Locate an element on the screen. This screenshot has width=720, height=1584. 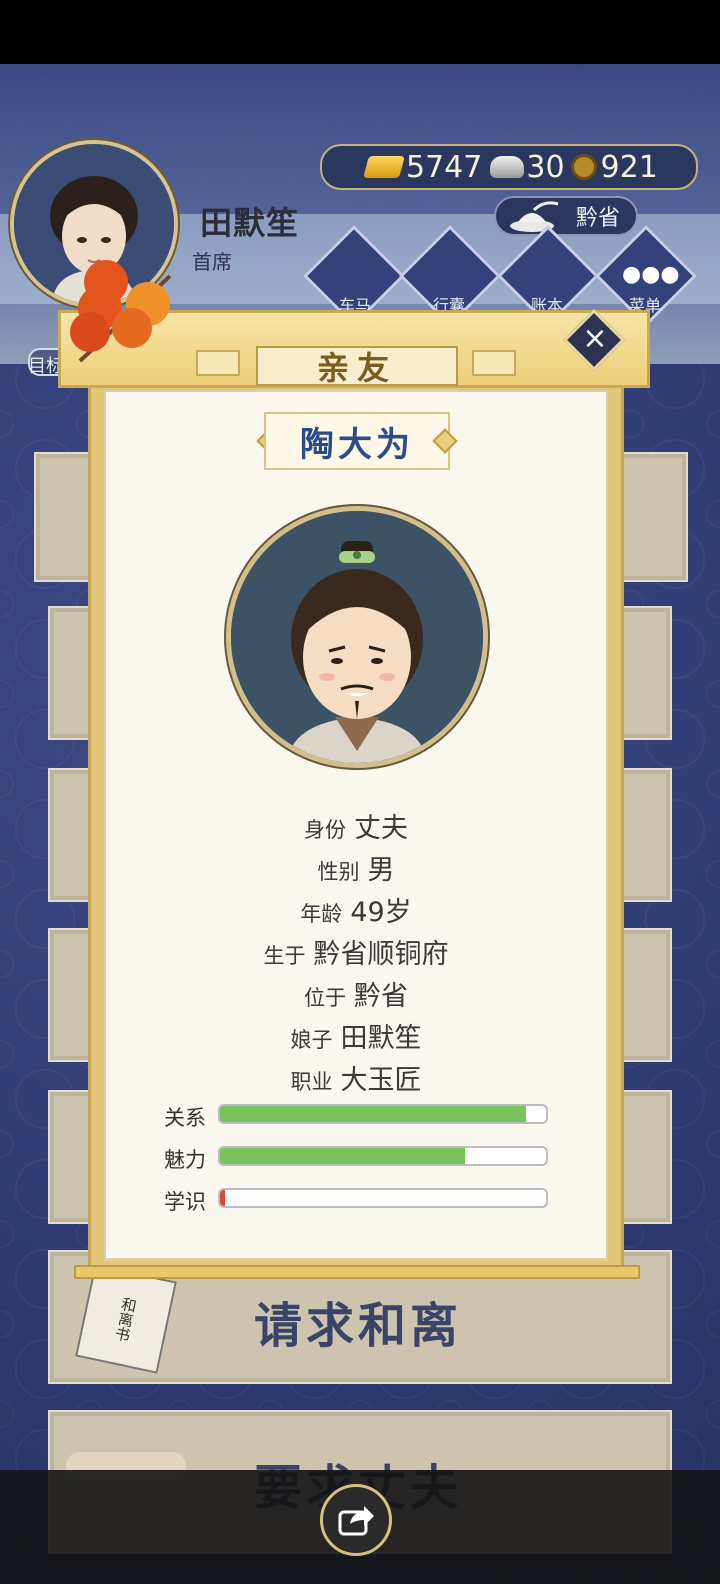
silver-ingot-icon is located at coordinates (507, 167).